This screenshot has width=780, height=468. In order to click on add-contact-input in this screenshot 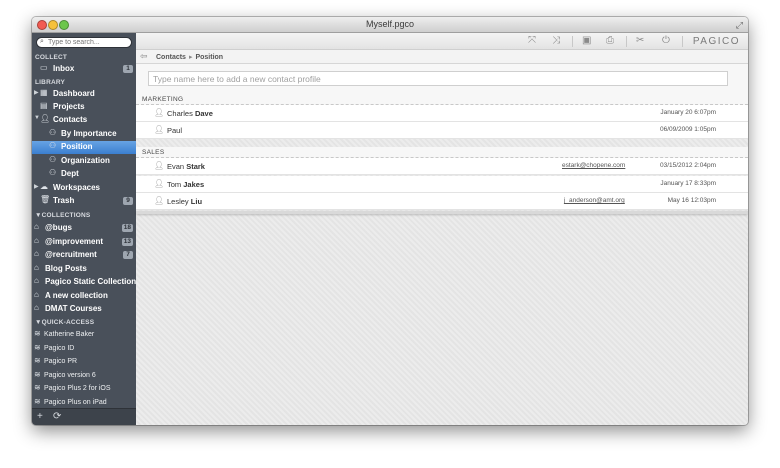, I will do `click(438, 78)`.